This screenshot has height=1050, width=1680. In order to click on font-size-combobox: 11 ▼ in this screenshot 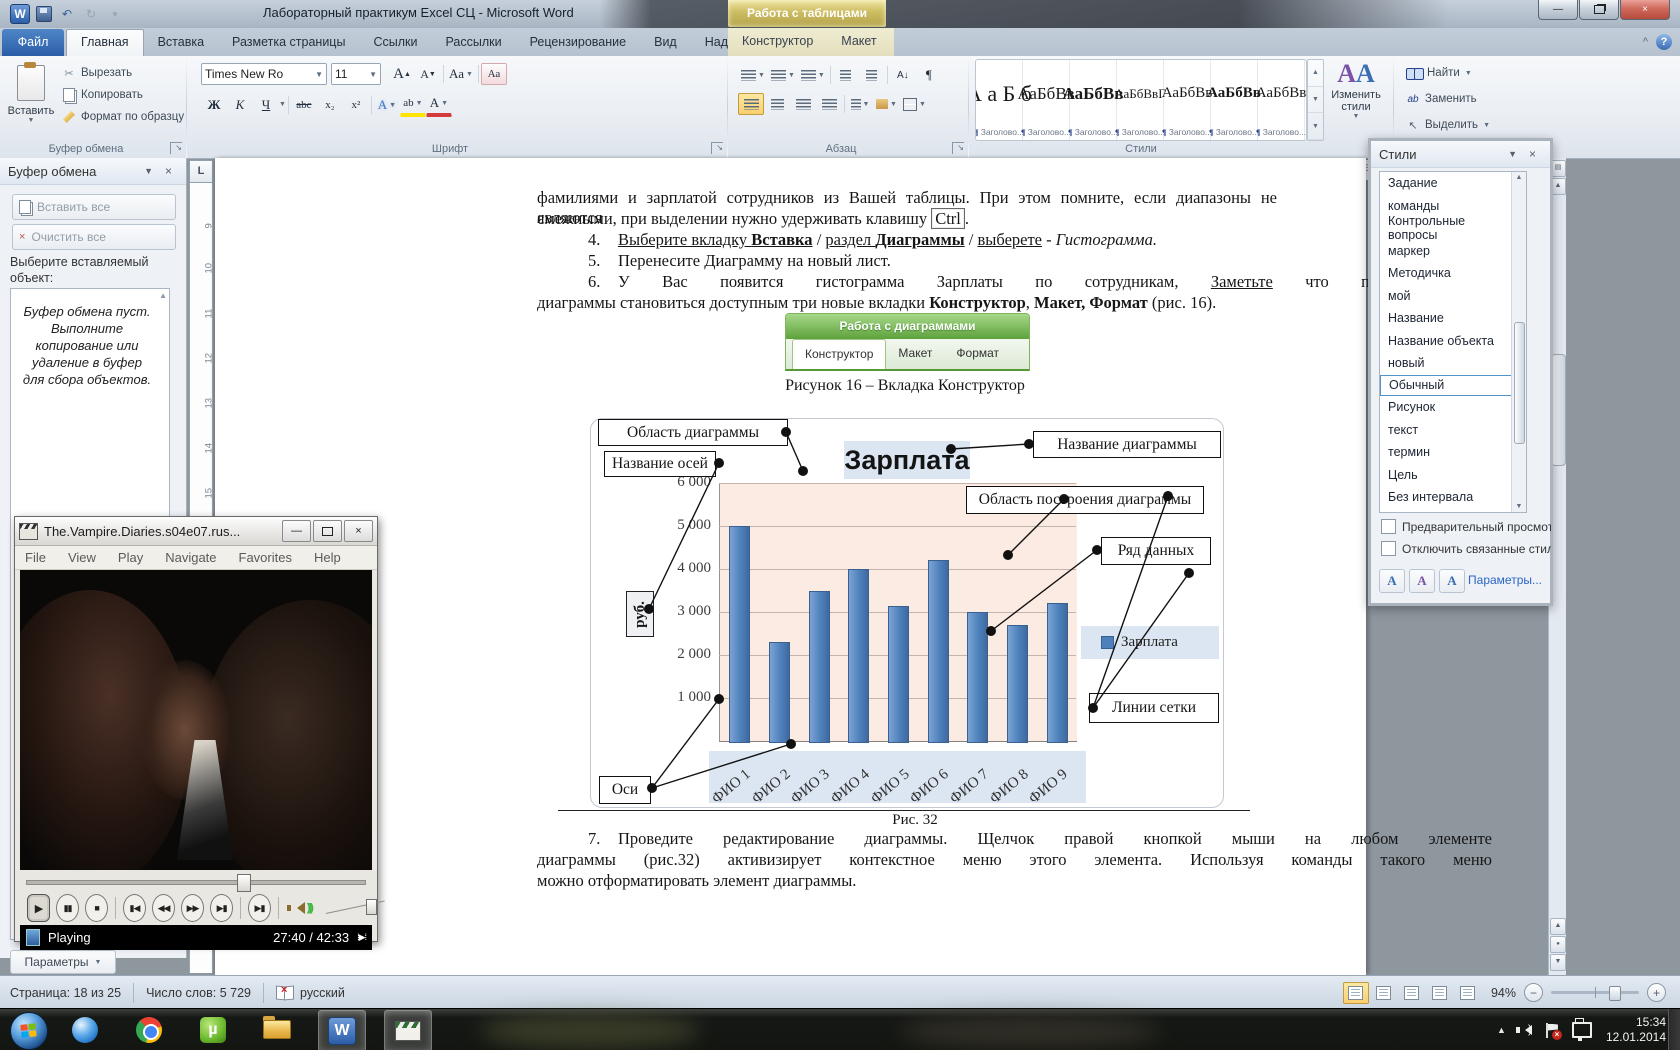, I will do `click(356, 74)`.